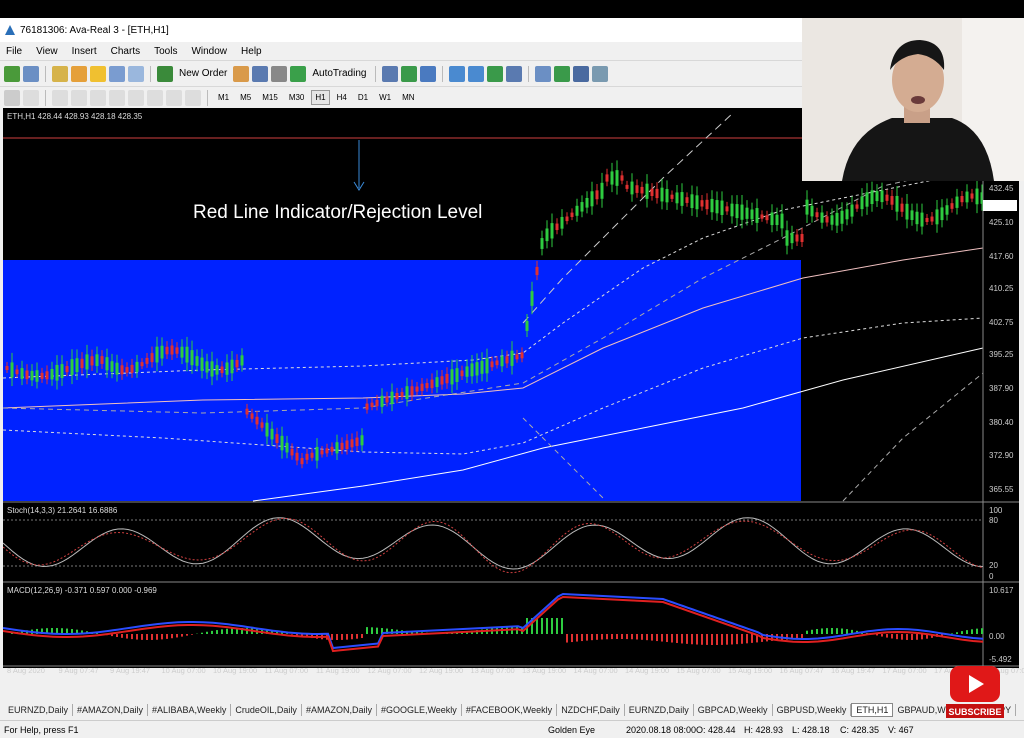 This screenshot has height=738, width=1024. Describe the element at coordinates (79, 97) in the screenshot. I see `horizontal-line-icon` at that location.